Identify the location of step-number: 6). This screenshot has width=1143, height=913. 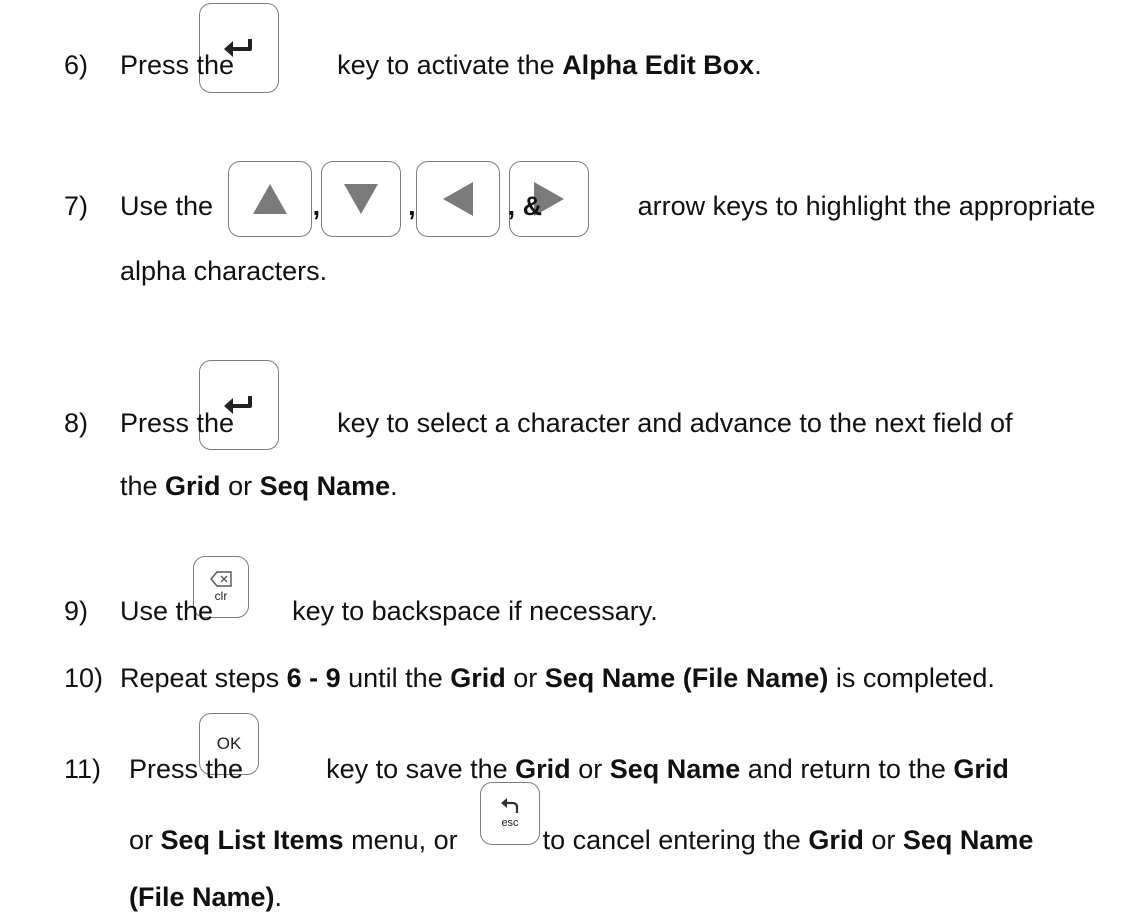
(76, 65).